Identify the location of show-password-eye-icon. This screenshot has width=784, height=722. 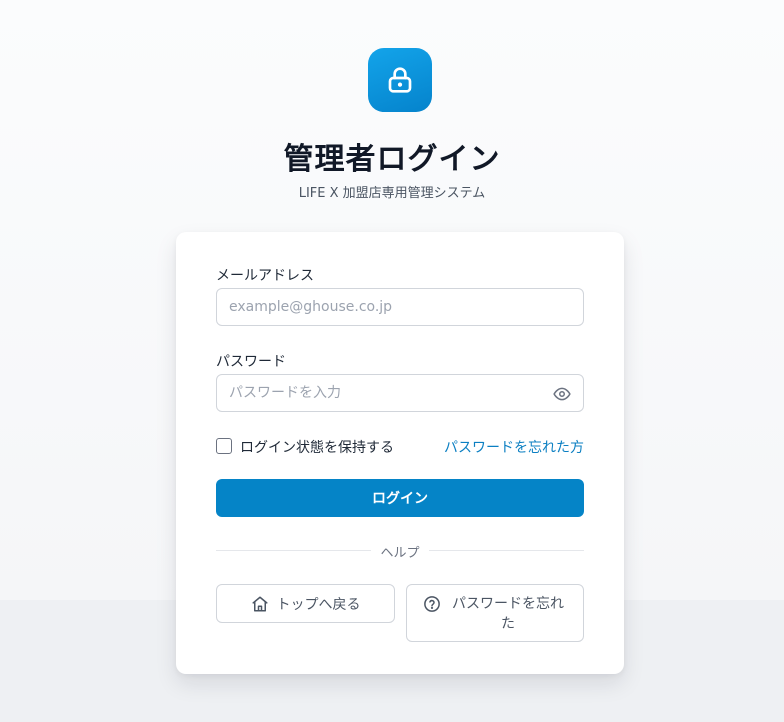
(562, 394).